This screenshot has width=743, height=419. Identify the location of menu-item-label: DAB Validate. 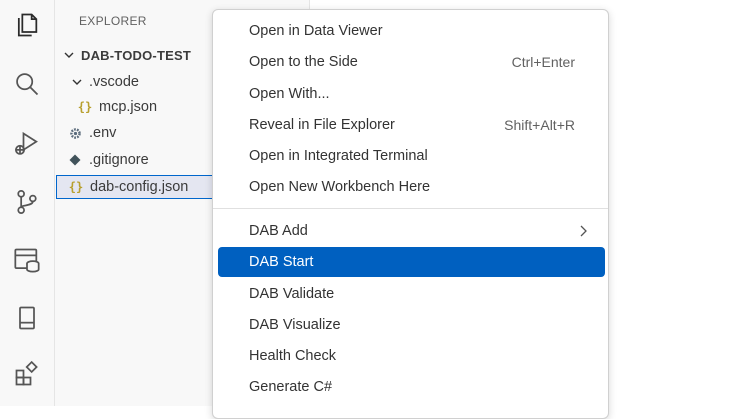
(292, 294).